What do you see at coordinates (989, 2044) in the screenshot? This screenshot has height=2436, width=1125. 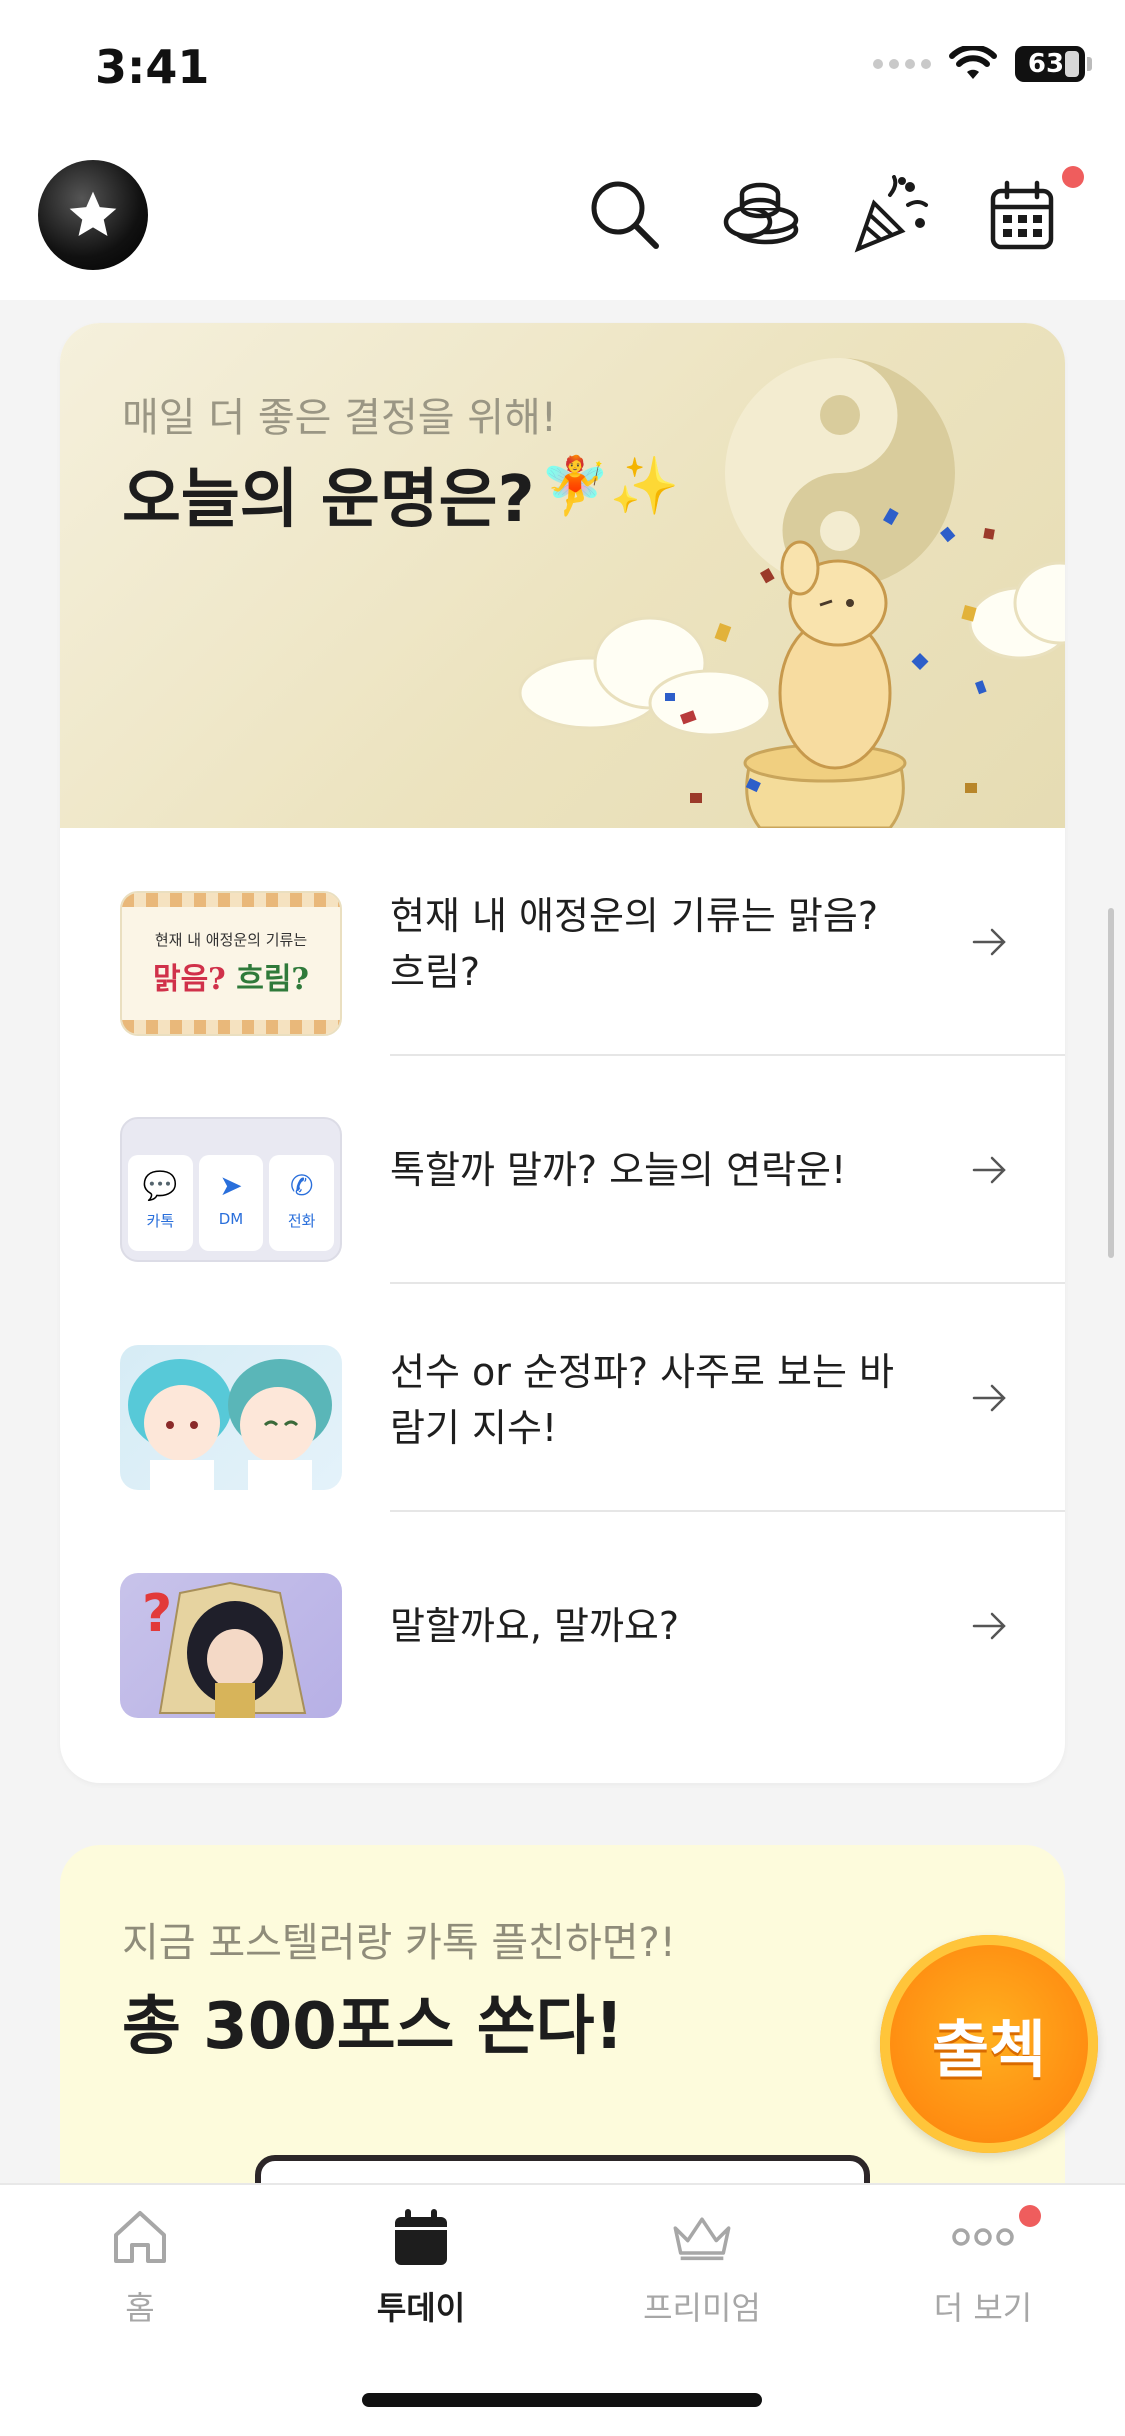 I see `attendance-check-button: 출첵` at bounding box center [989, 2044].